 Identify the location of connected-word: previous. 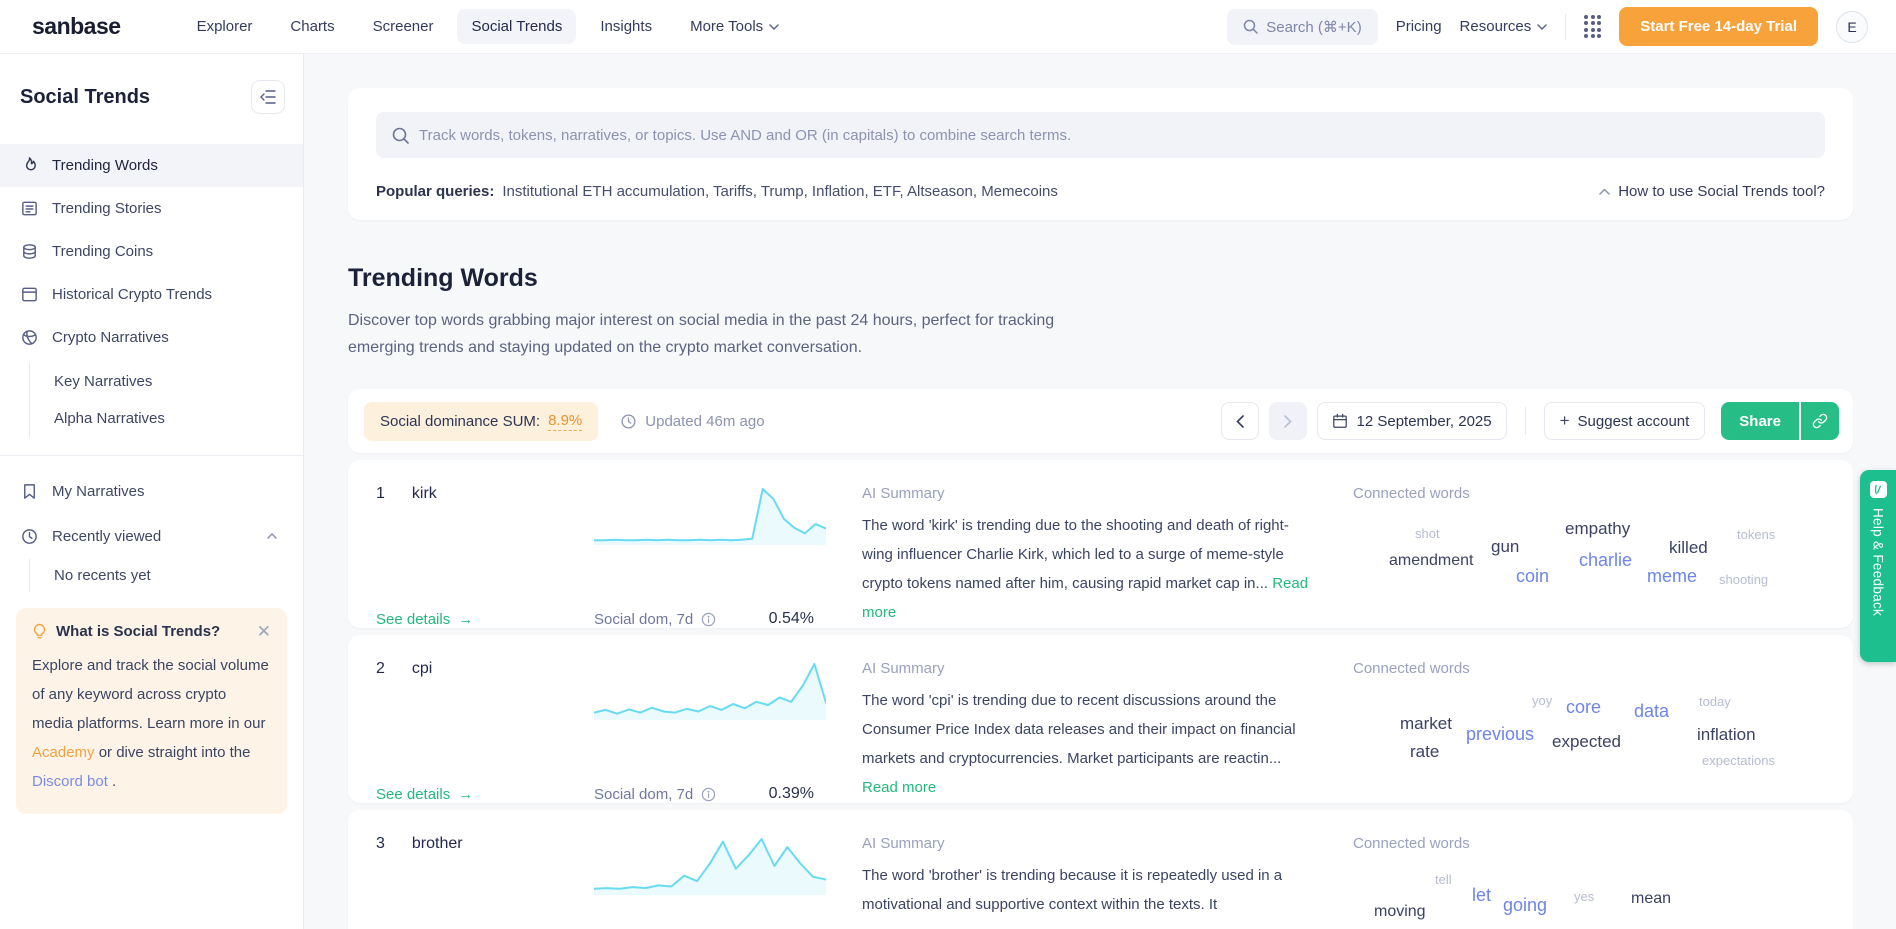
(1500, 734).